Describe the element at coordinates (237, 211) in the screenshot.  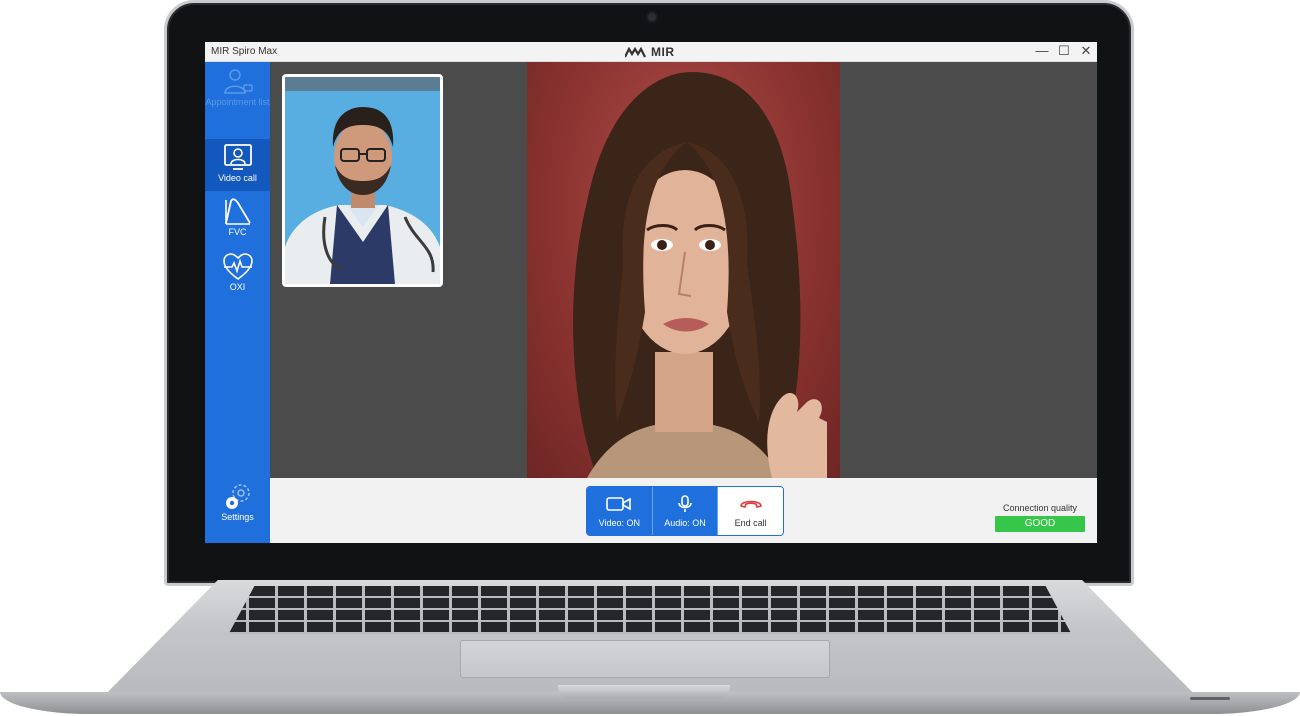
I see `fvc-curve-icon` at that location.